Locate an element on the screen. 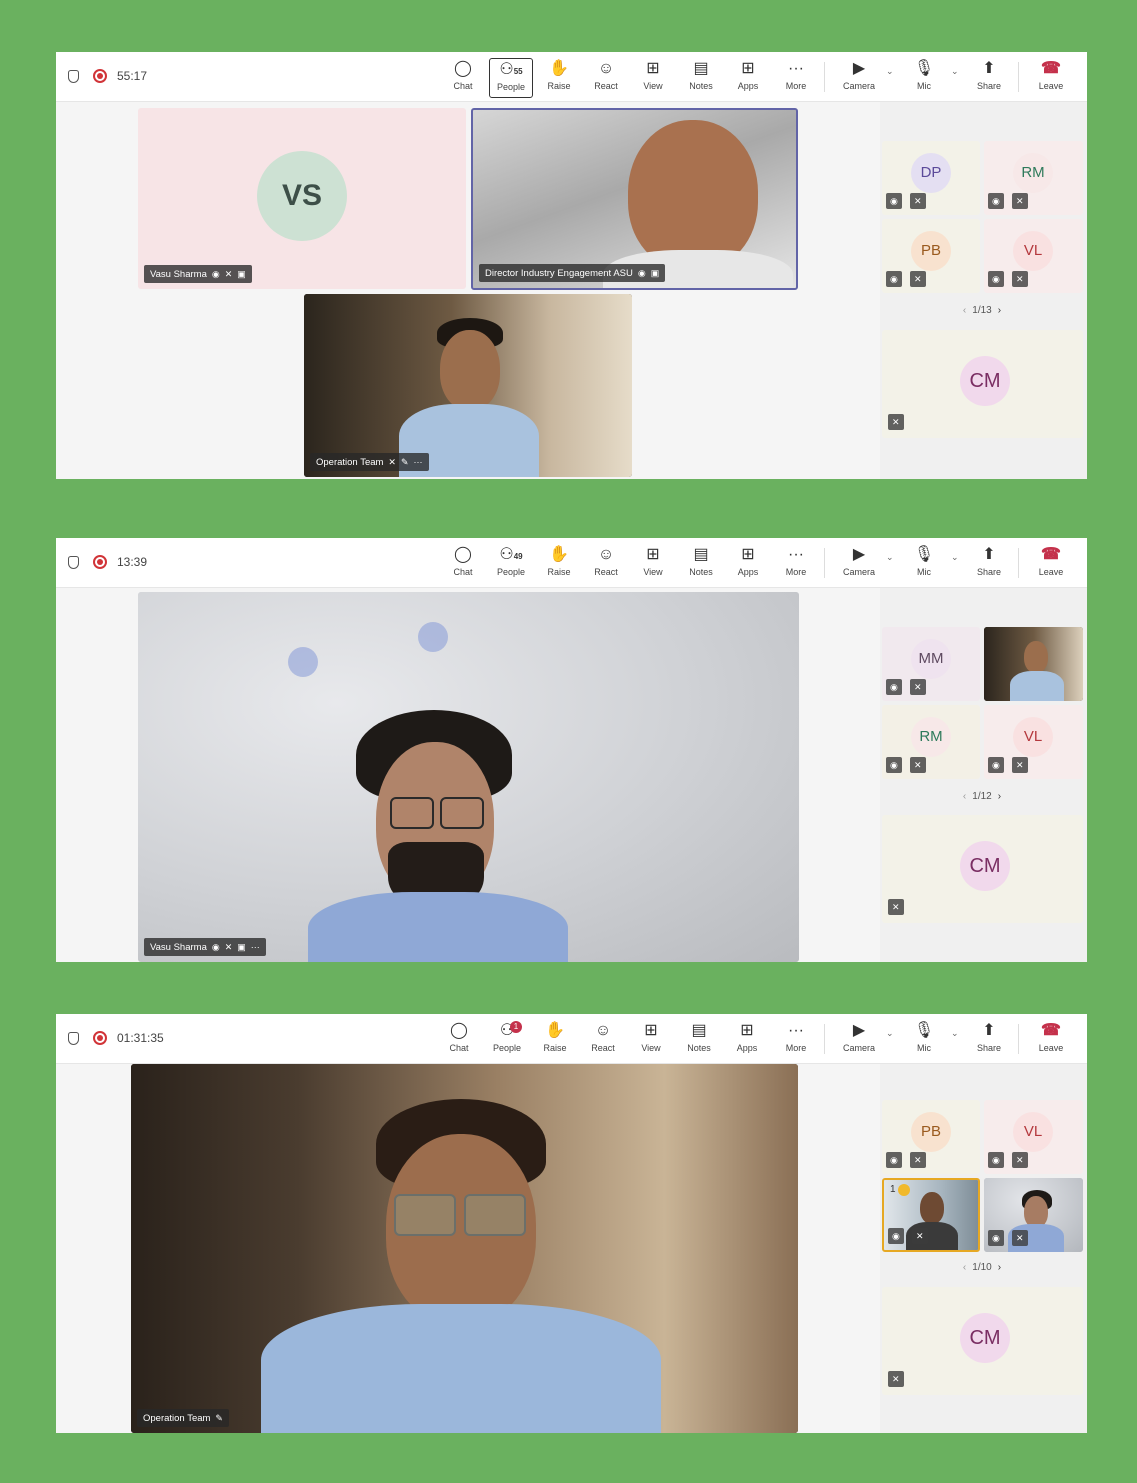 Image resolution: width=1137 pixels, height=1483 pixels. participant-tile-main: Vasu Sharma ◉ ✕ ▣ ··· is located at coordinates (468, 777).